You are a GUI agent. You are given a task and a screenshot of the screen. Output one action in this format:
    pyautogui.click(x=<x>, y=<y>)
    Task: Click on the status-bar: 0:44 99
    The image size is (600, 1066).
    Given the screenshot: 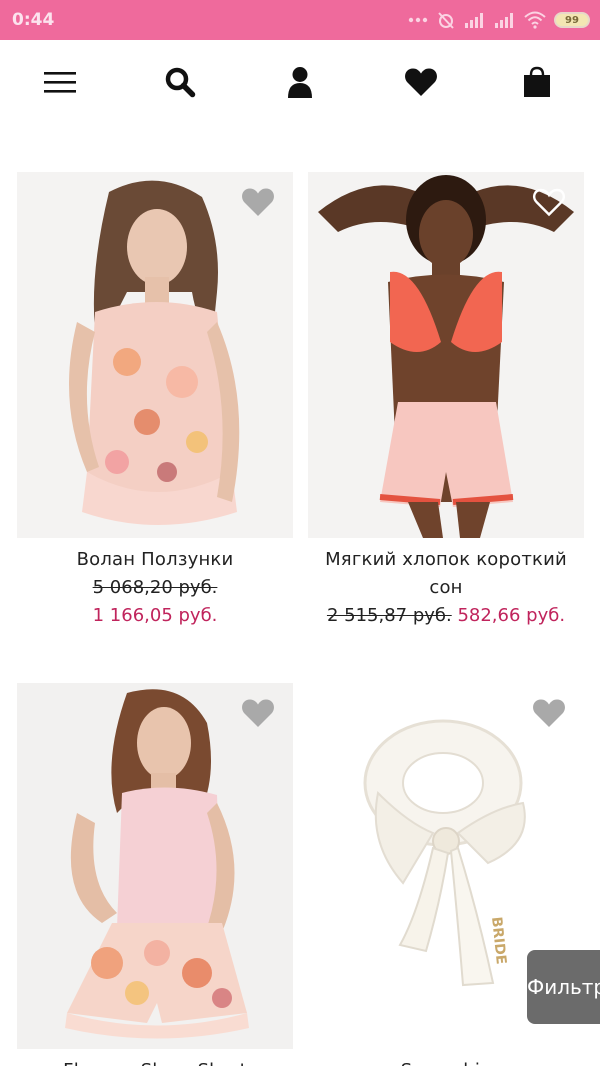 What is the action you would take?
    pyautogui.click(x=300, y=20)
    